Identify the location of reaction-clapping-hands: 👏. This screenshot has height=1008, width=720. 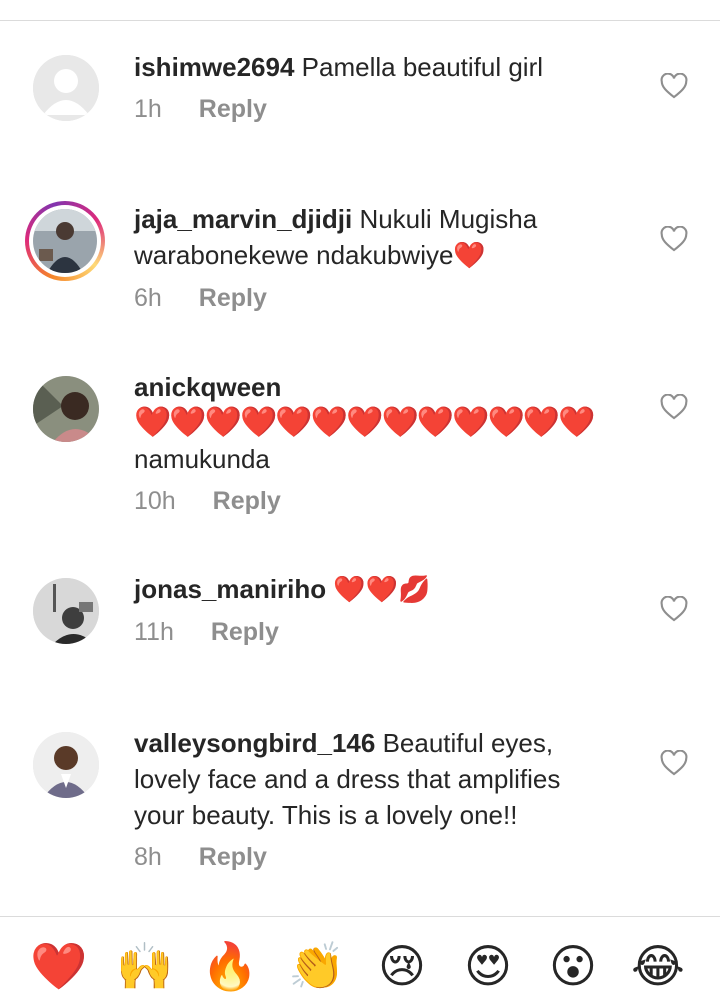
(317, 966).